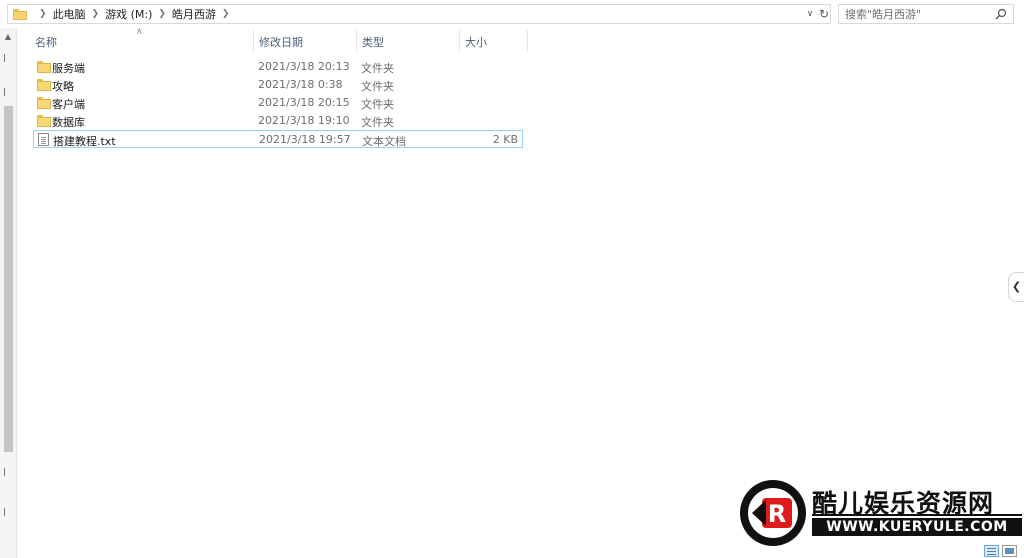  Describe the element at coordinates (63, 86) in the screenshot. I see `file-name: 攻略` at that location.